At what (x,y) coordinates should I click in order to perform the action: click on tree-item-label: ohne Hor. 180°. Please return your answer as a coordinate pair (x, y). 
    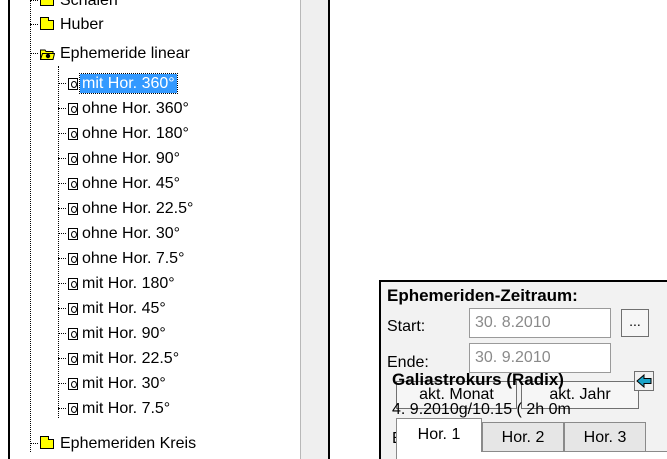
    Looking at the image, I should click on (135, 133).